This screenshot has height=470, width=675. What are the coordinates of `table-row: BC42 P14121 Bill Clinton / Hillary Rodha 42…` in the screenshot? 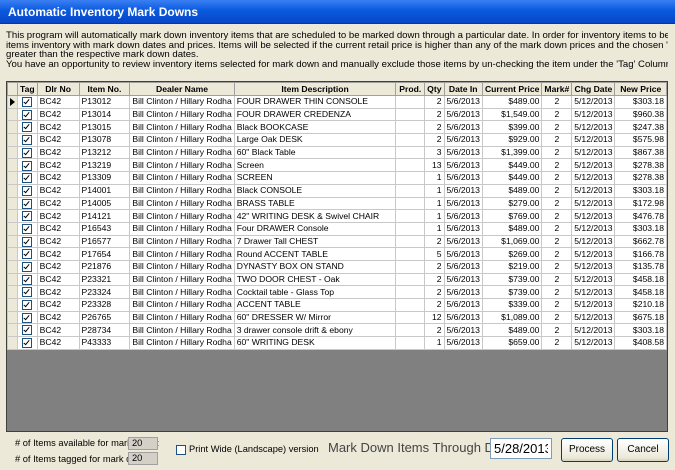 It's located at (337, 216).